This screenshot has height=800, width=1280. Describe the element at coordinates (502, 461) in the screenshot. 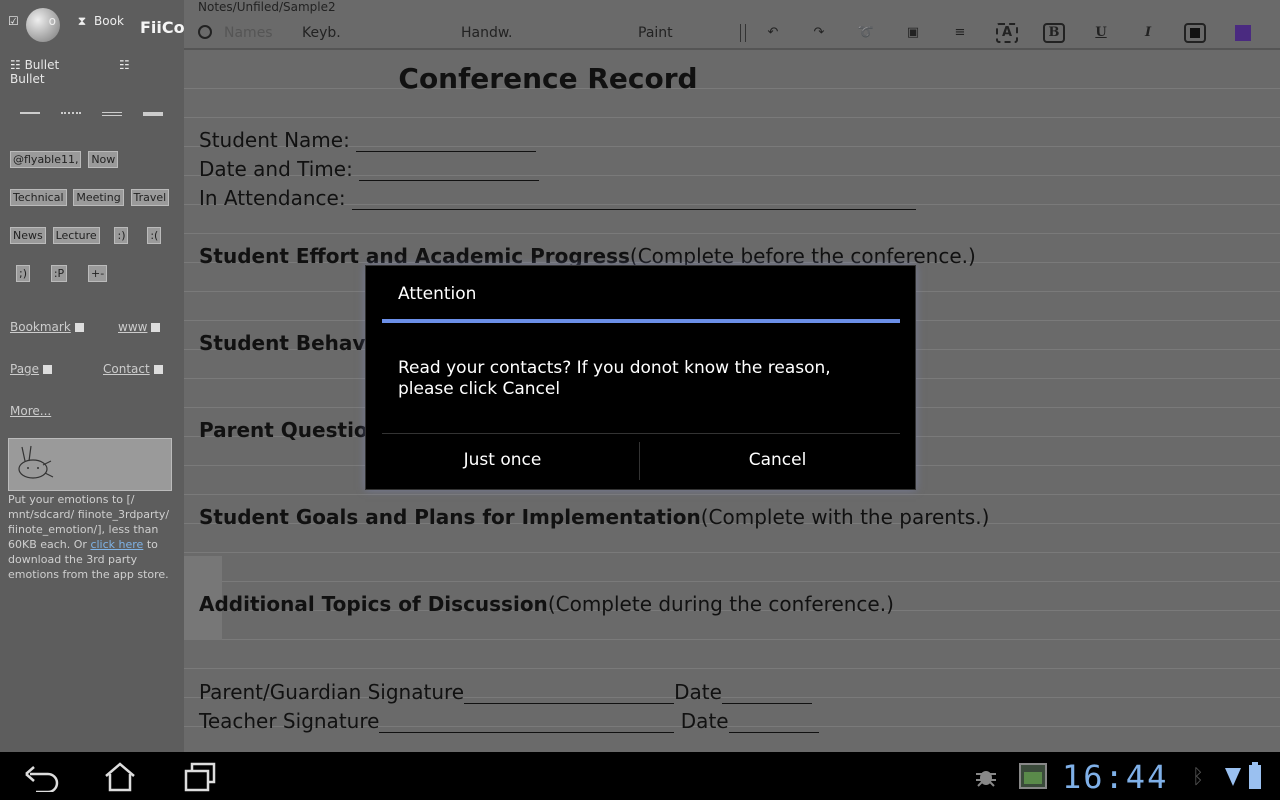

I see `just-once-button: Just once` at that location.